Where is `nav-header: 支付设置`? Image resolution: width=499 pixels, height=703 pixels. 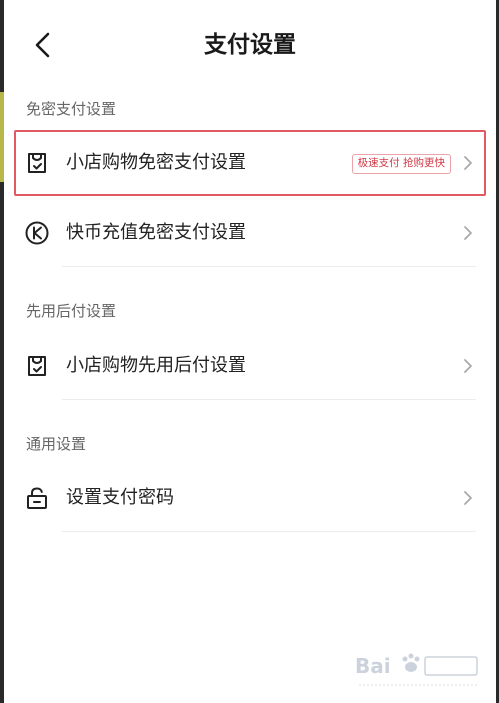 nav-header: 支付设置 is located at coordinates (250, 45).